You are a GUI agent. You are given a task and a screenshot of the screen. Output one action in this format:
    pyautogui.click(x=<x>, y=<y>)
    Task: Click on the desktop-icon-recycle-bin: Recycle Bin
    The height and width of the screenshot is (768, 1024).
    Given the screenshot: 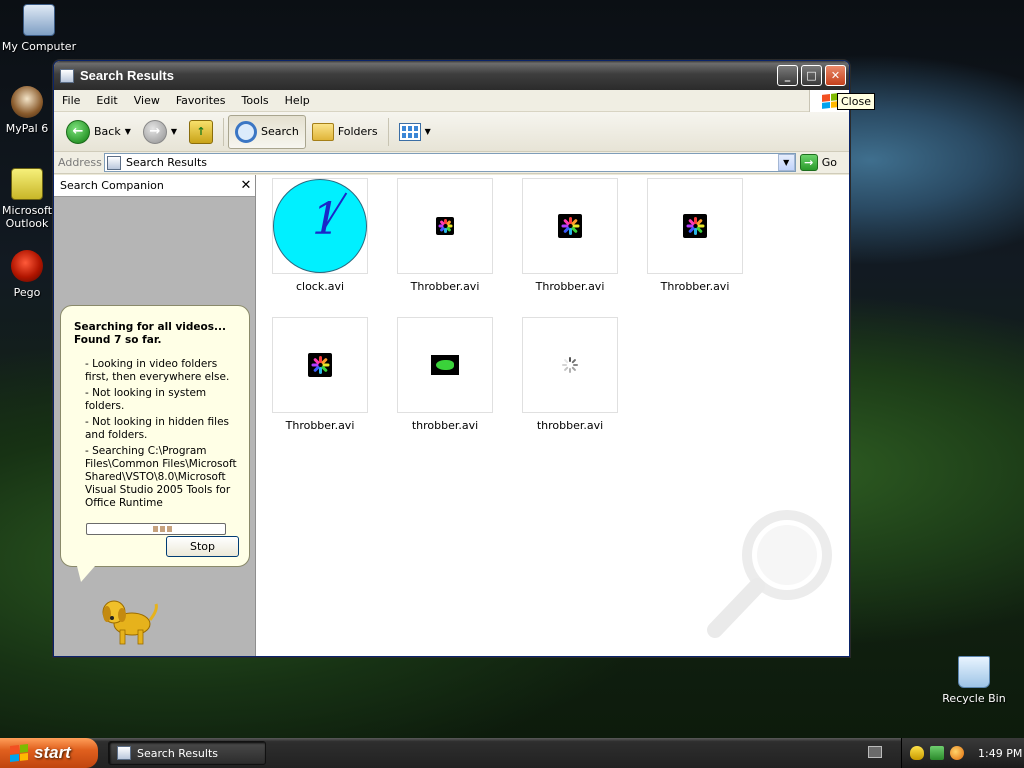 What is the action you would take?
    pyautogui.click(x=974, y=680)
    